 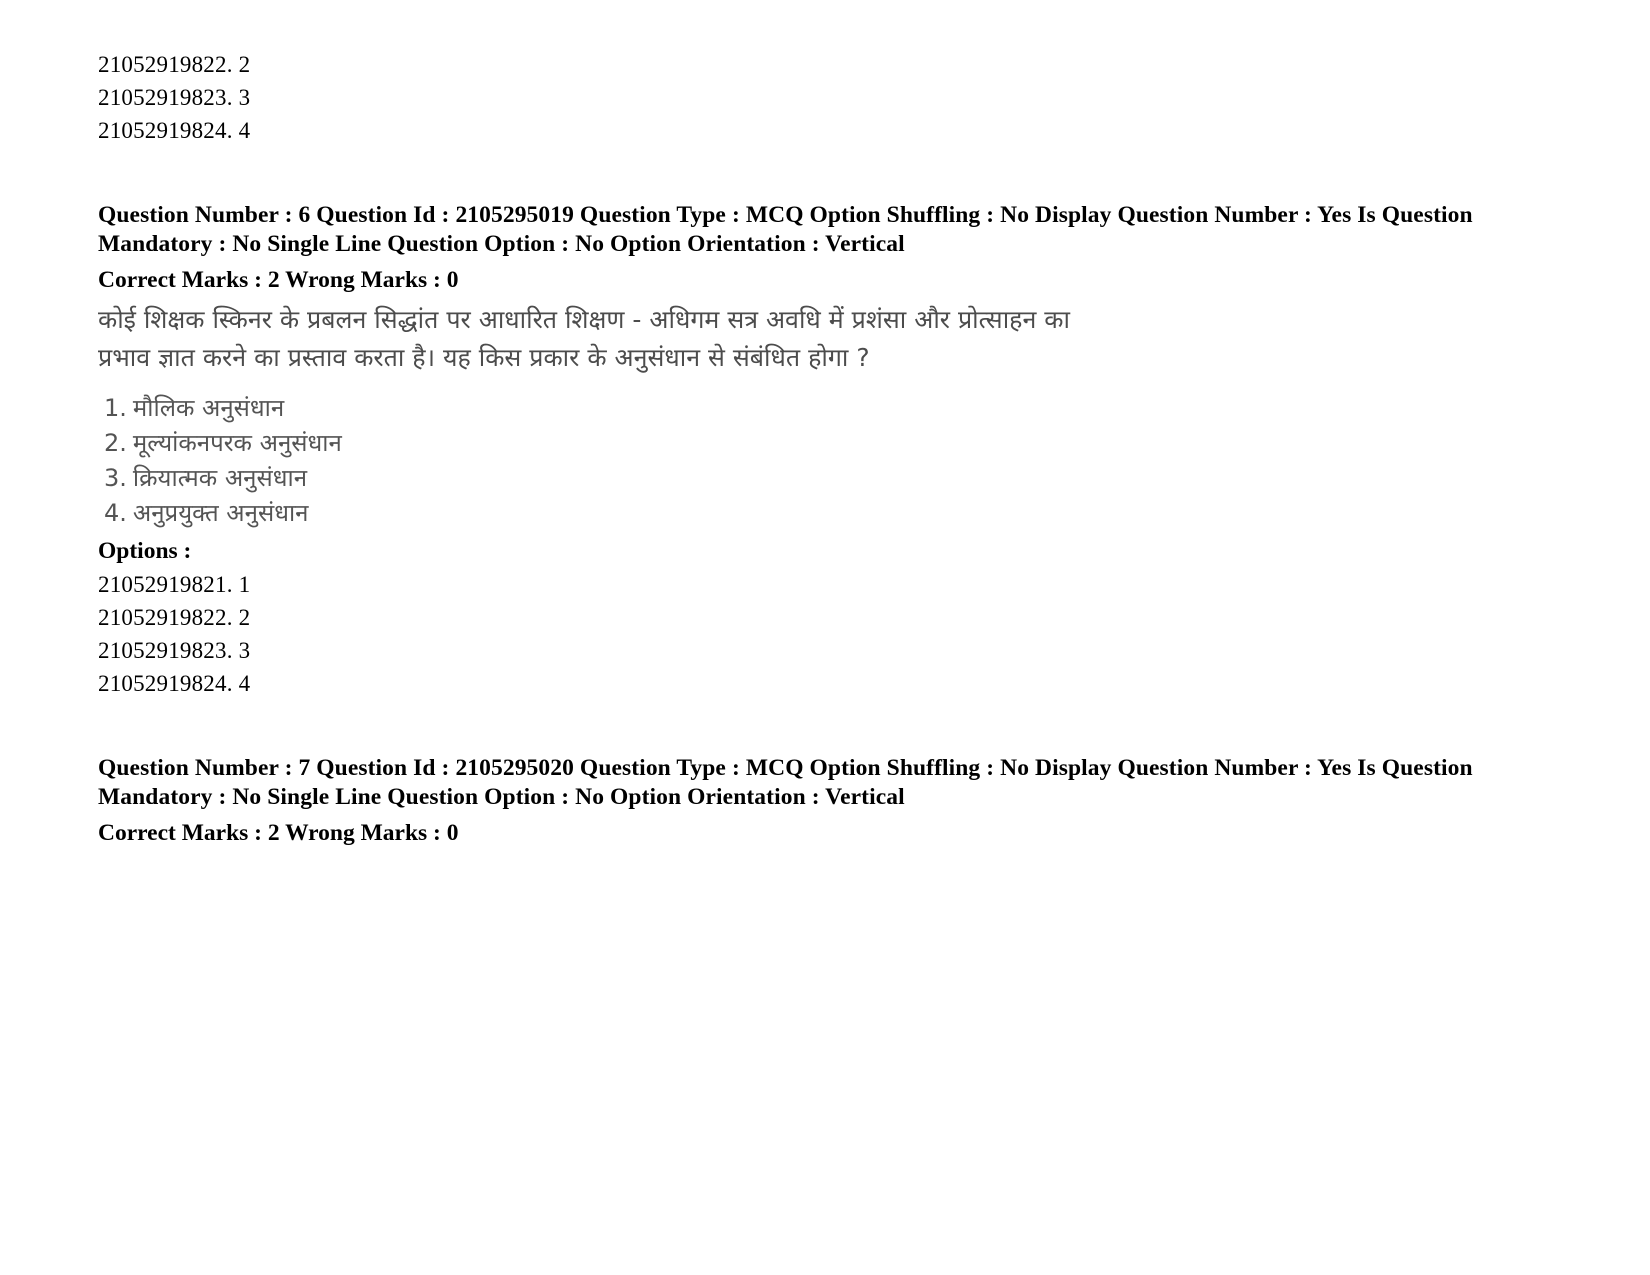 I want to click on answer-choice-number: 4., so click(x=115, y=513).